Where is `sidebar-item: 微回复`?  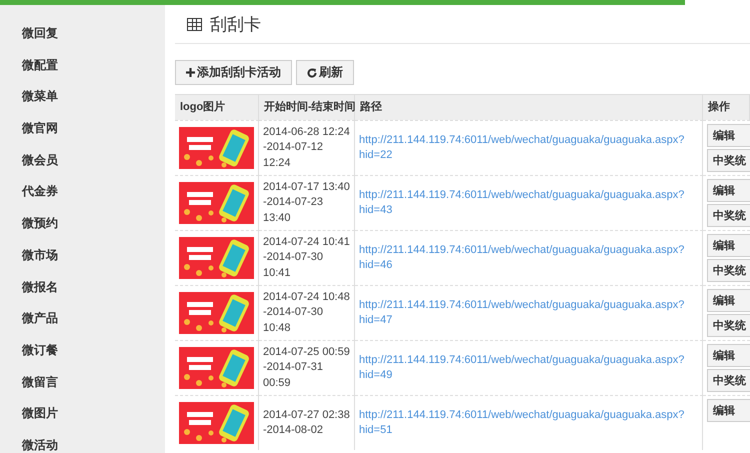 sidebar-item: 微回复 is located at coordinates (82, 34).